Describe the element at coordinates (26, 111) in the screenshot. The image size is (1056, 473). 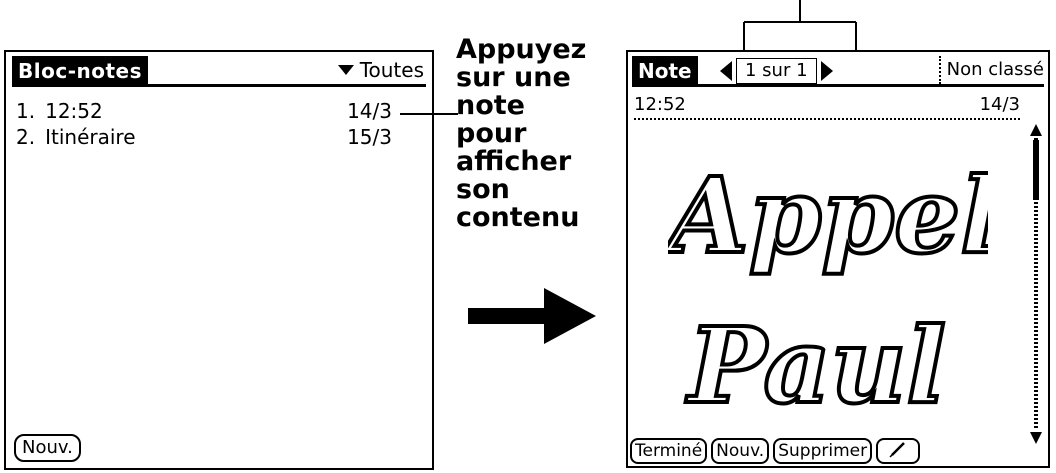
I see `memo-number: 1.` at that location.